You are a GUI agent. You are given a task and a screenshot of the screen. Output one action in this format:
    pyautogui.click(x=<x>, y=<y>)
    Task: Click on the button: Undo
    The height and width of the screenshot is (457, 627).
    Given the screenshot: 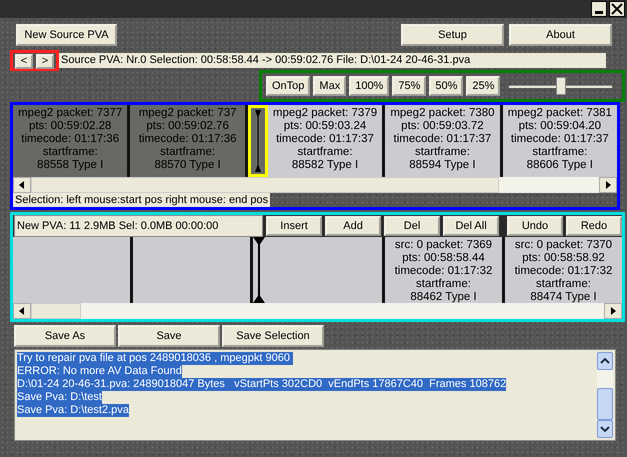 What is the action you would take?
    pyautogui.click(x=534, y=226)
    